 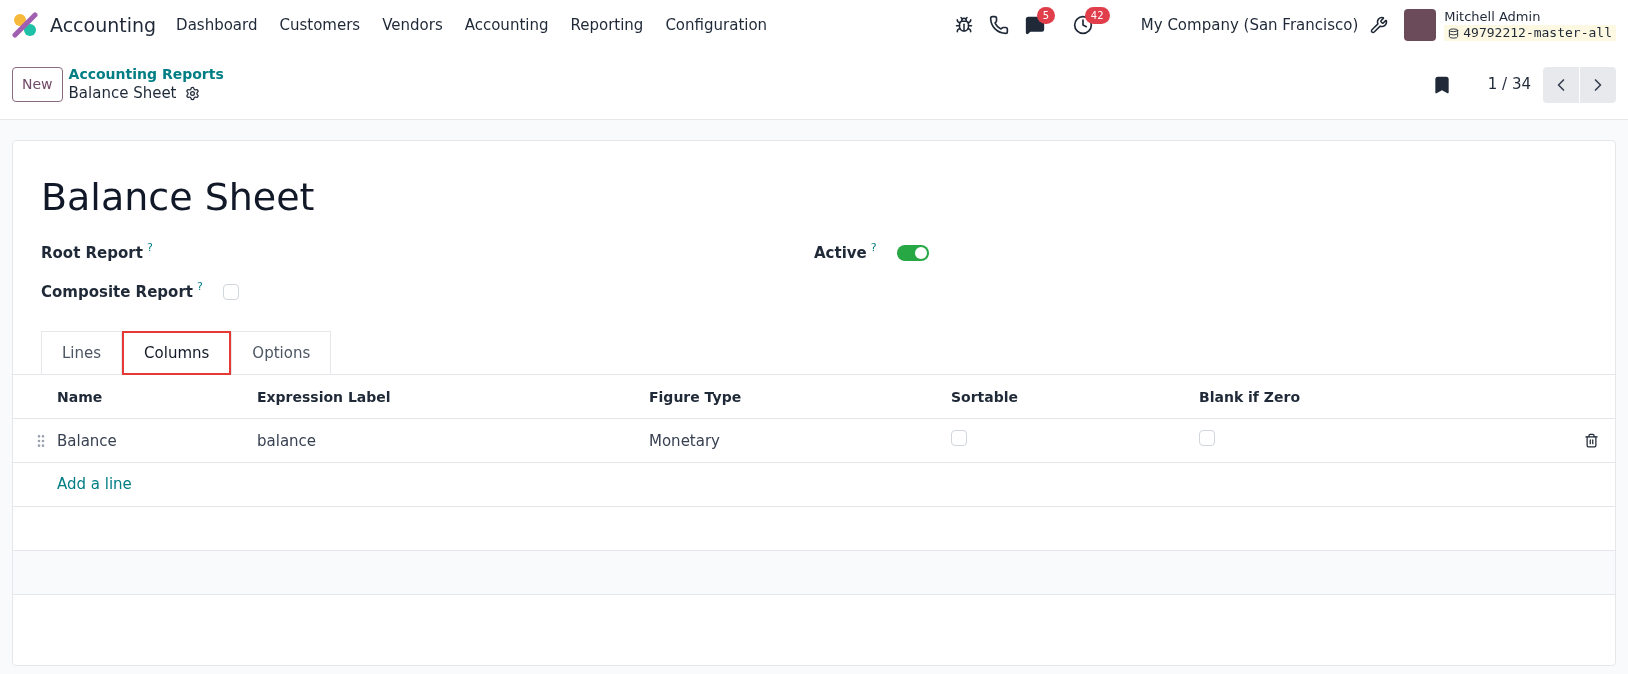 I want to click on column-header: Blank if Zero, so click(x=1249, y=396).